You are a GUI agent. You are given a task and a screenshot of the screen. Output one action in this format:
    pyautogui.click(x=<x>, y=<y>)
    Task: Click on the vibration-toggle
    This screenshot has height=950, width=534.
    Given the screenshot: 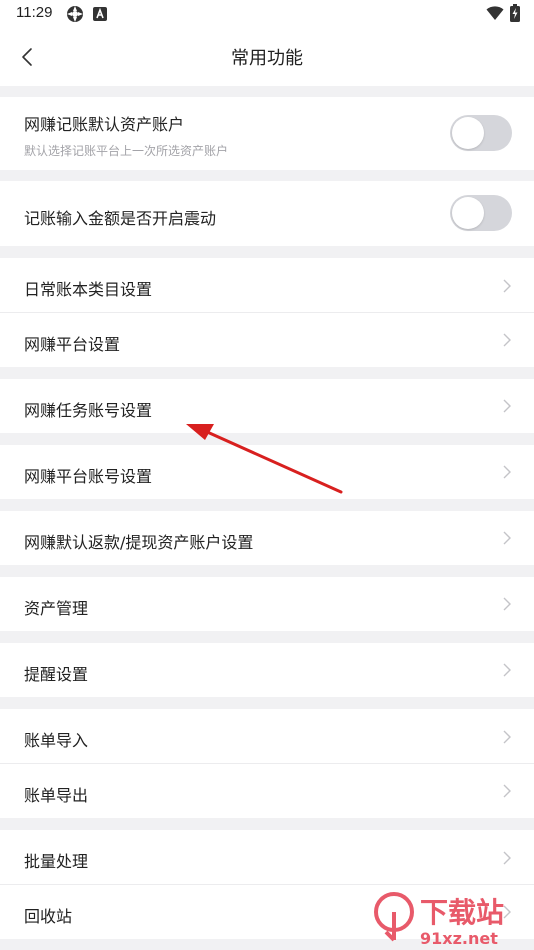 What is the action you would take?
    pyautogui.click(x=481, y=213)
    